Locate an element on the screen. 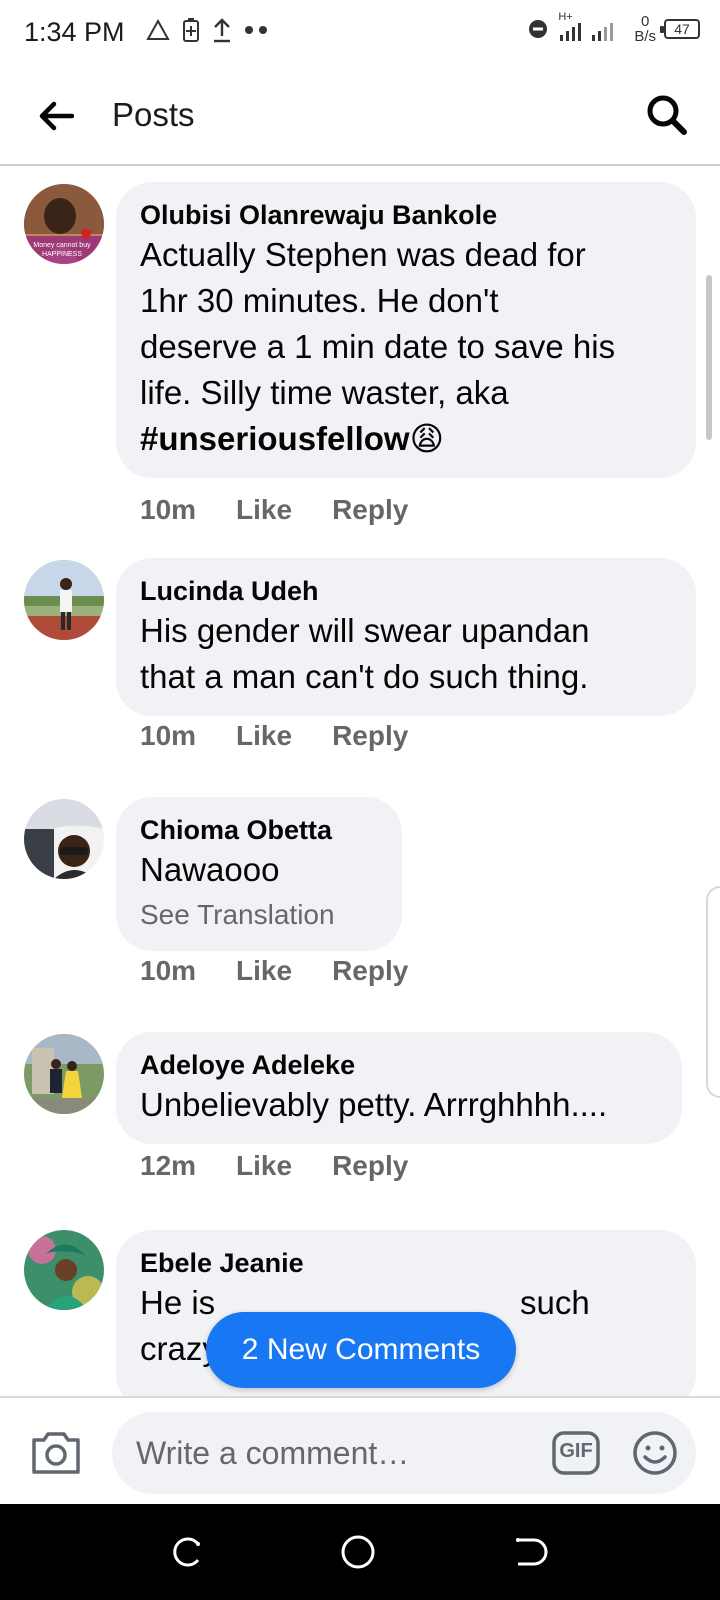 Image resolution: width=720 pixels, height=1600 pixels. recent-apps-icon is located at coordinates (186, 1552).